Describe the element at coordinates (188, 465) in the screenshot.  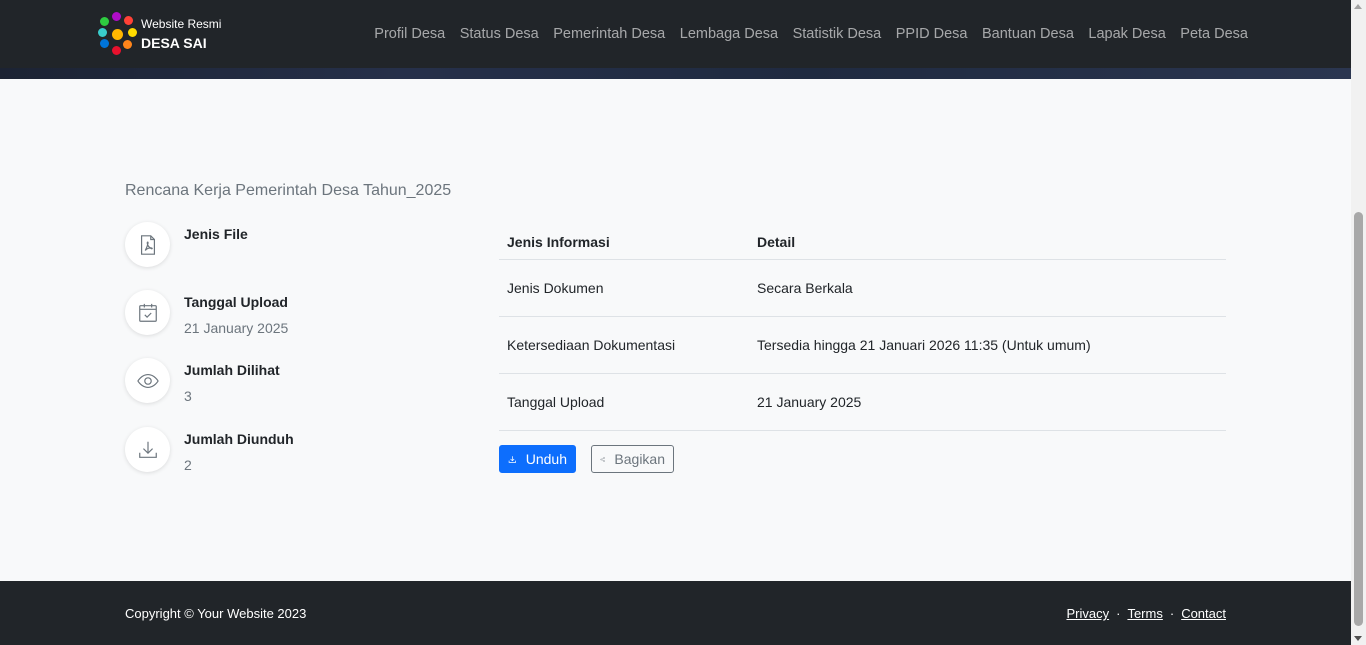
I see `meta-value: 2` at that location.